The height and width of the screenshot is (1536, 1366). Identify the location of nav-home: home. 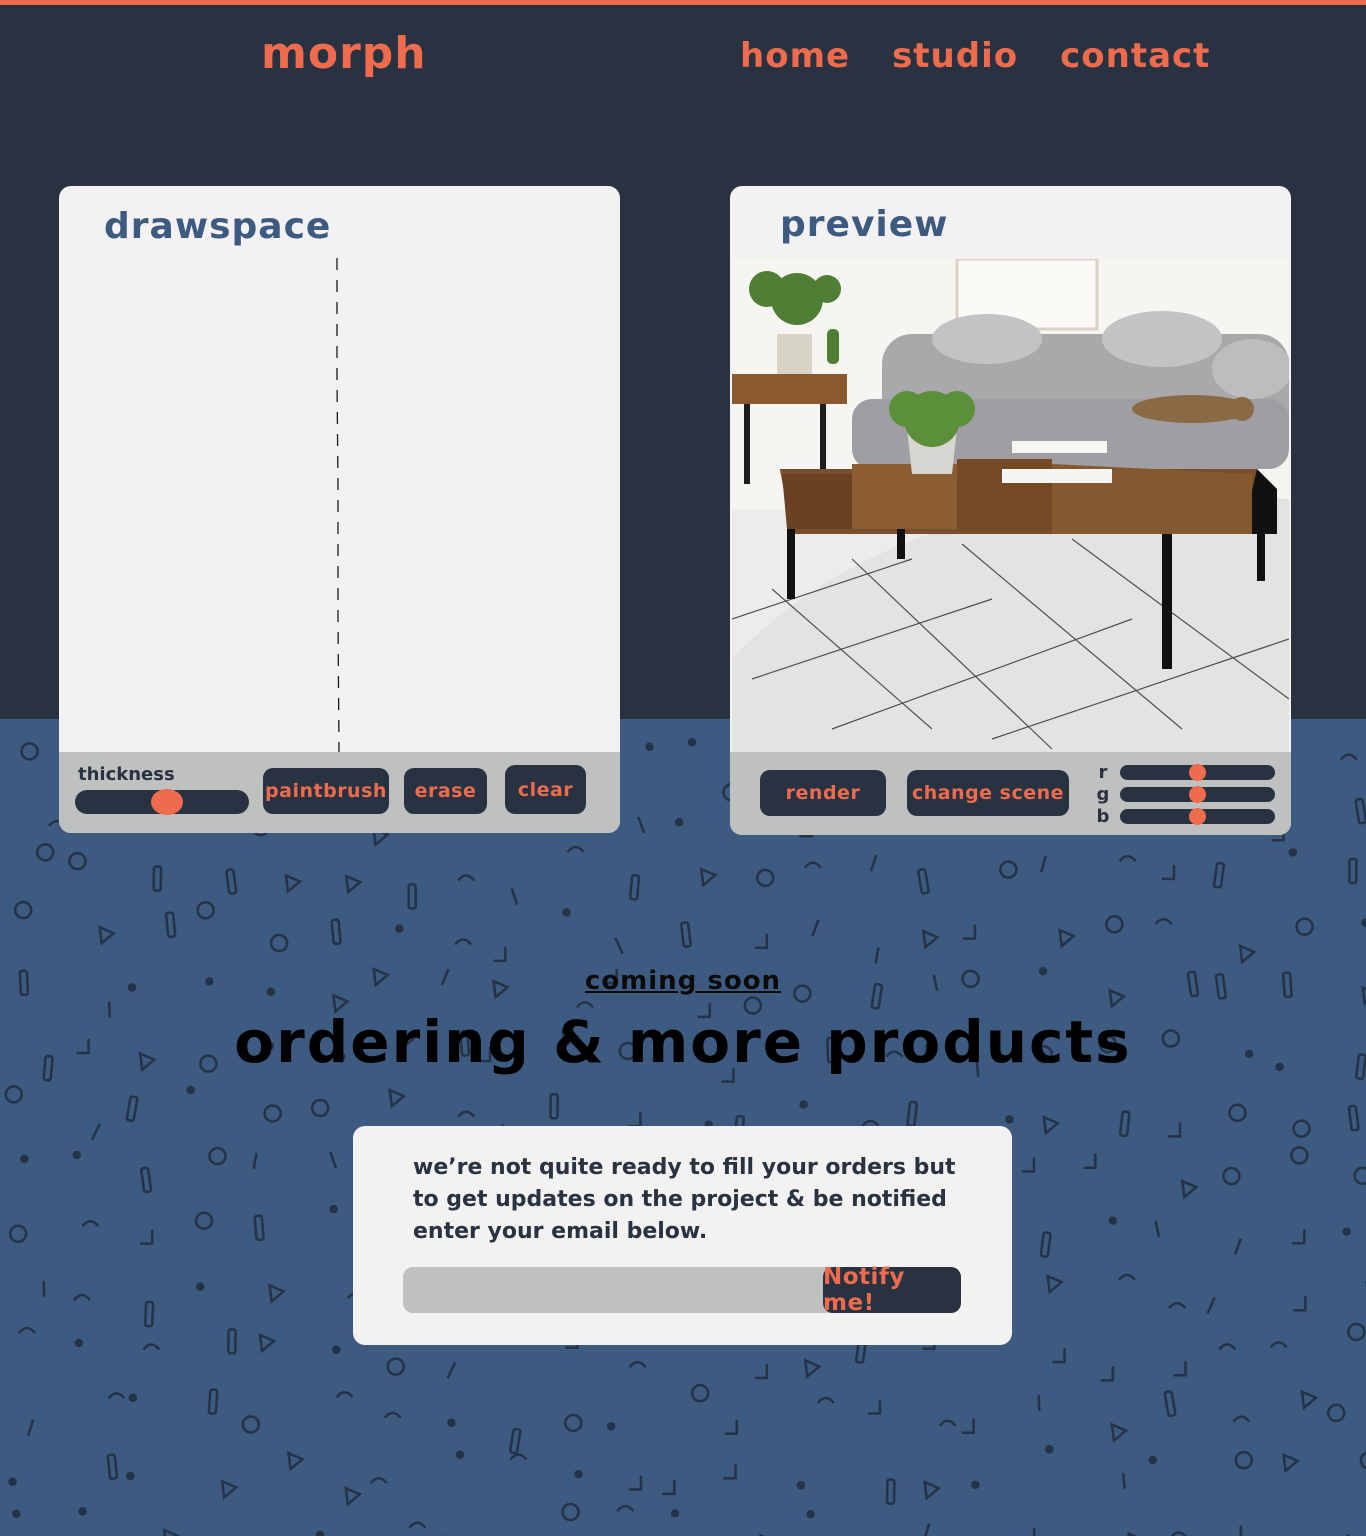
(795, 56).